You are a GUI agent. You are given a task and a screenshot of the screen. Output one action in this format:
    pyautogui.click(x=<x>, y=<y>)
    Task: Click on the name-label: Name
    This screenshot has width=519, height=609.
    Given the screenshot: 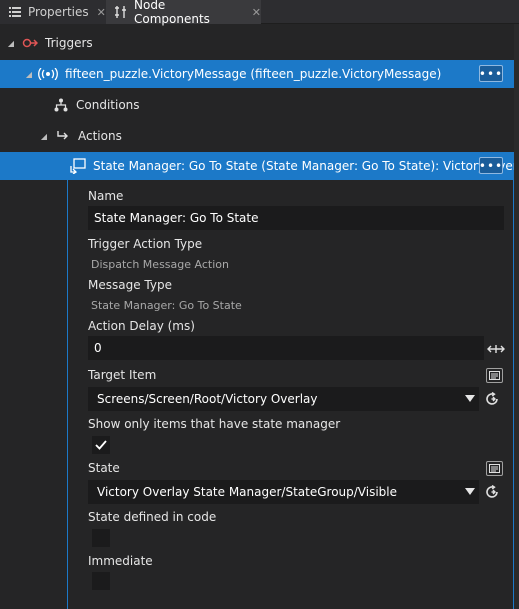 What is the action you would take?
    pyautogui.click(x=106, y=196)
    